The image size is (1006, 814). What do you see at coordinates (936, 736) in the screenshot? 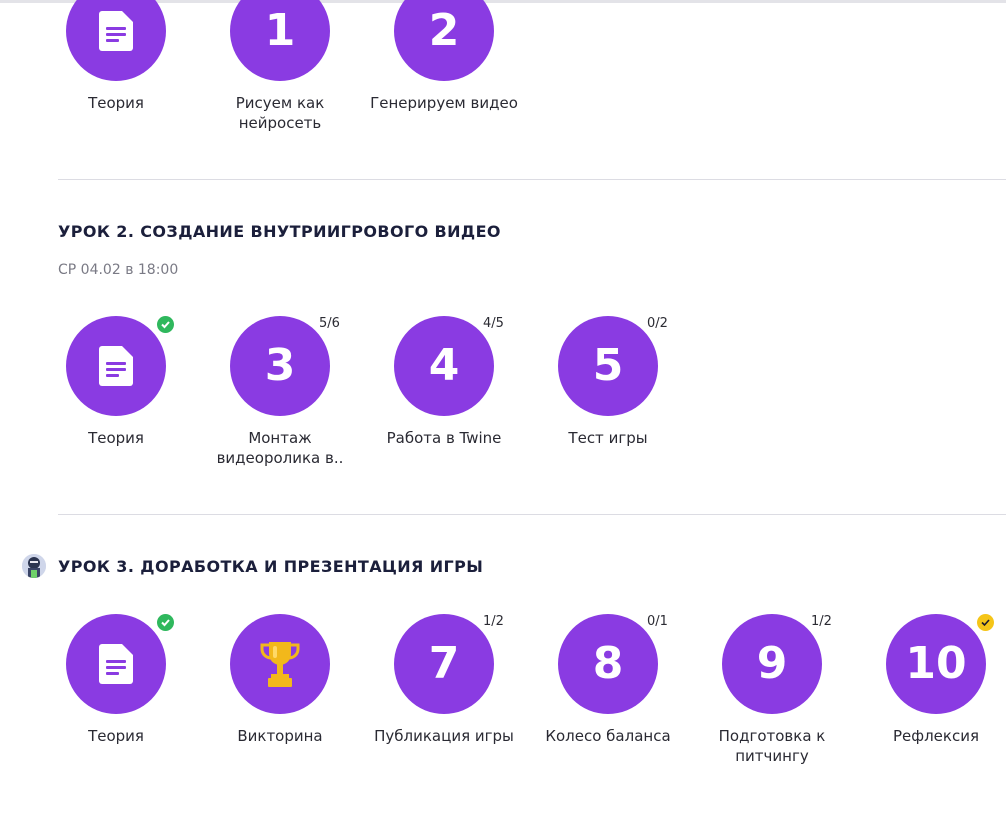
I see `activity-label: Рефлексия` at bounding box center [936, 736].